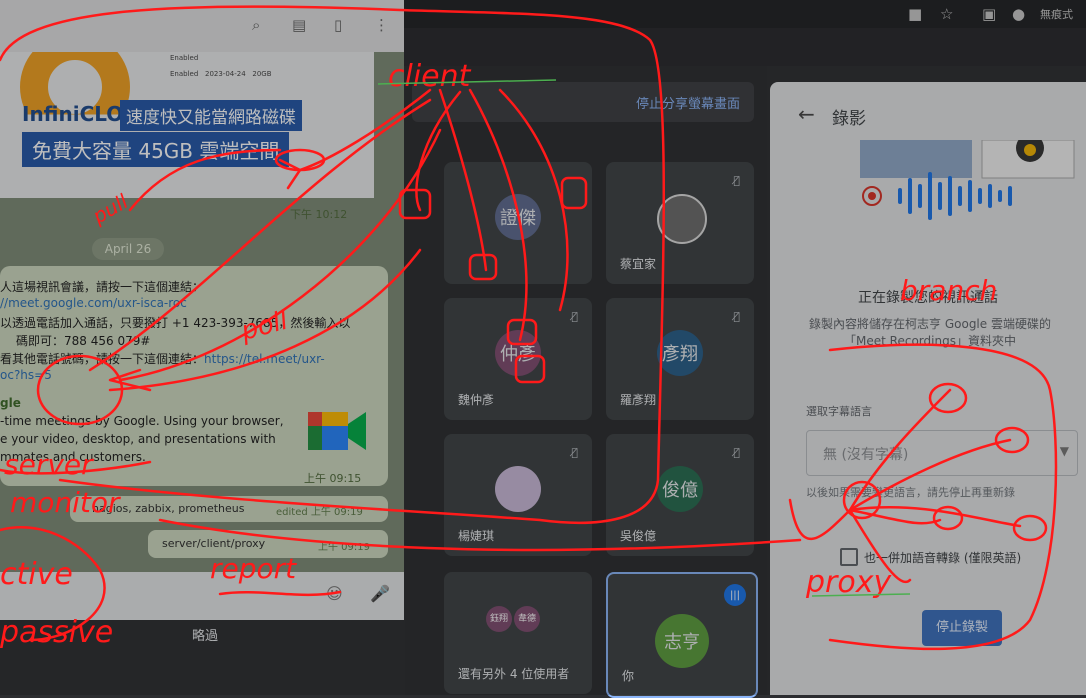 The width and height of the screenshot is (1086, 698). I want to click on stop-recording-button: 停止錄製, so click(962, 628).